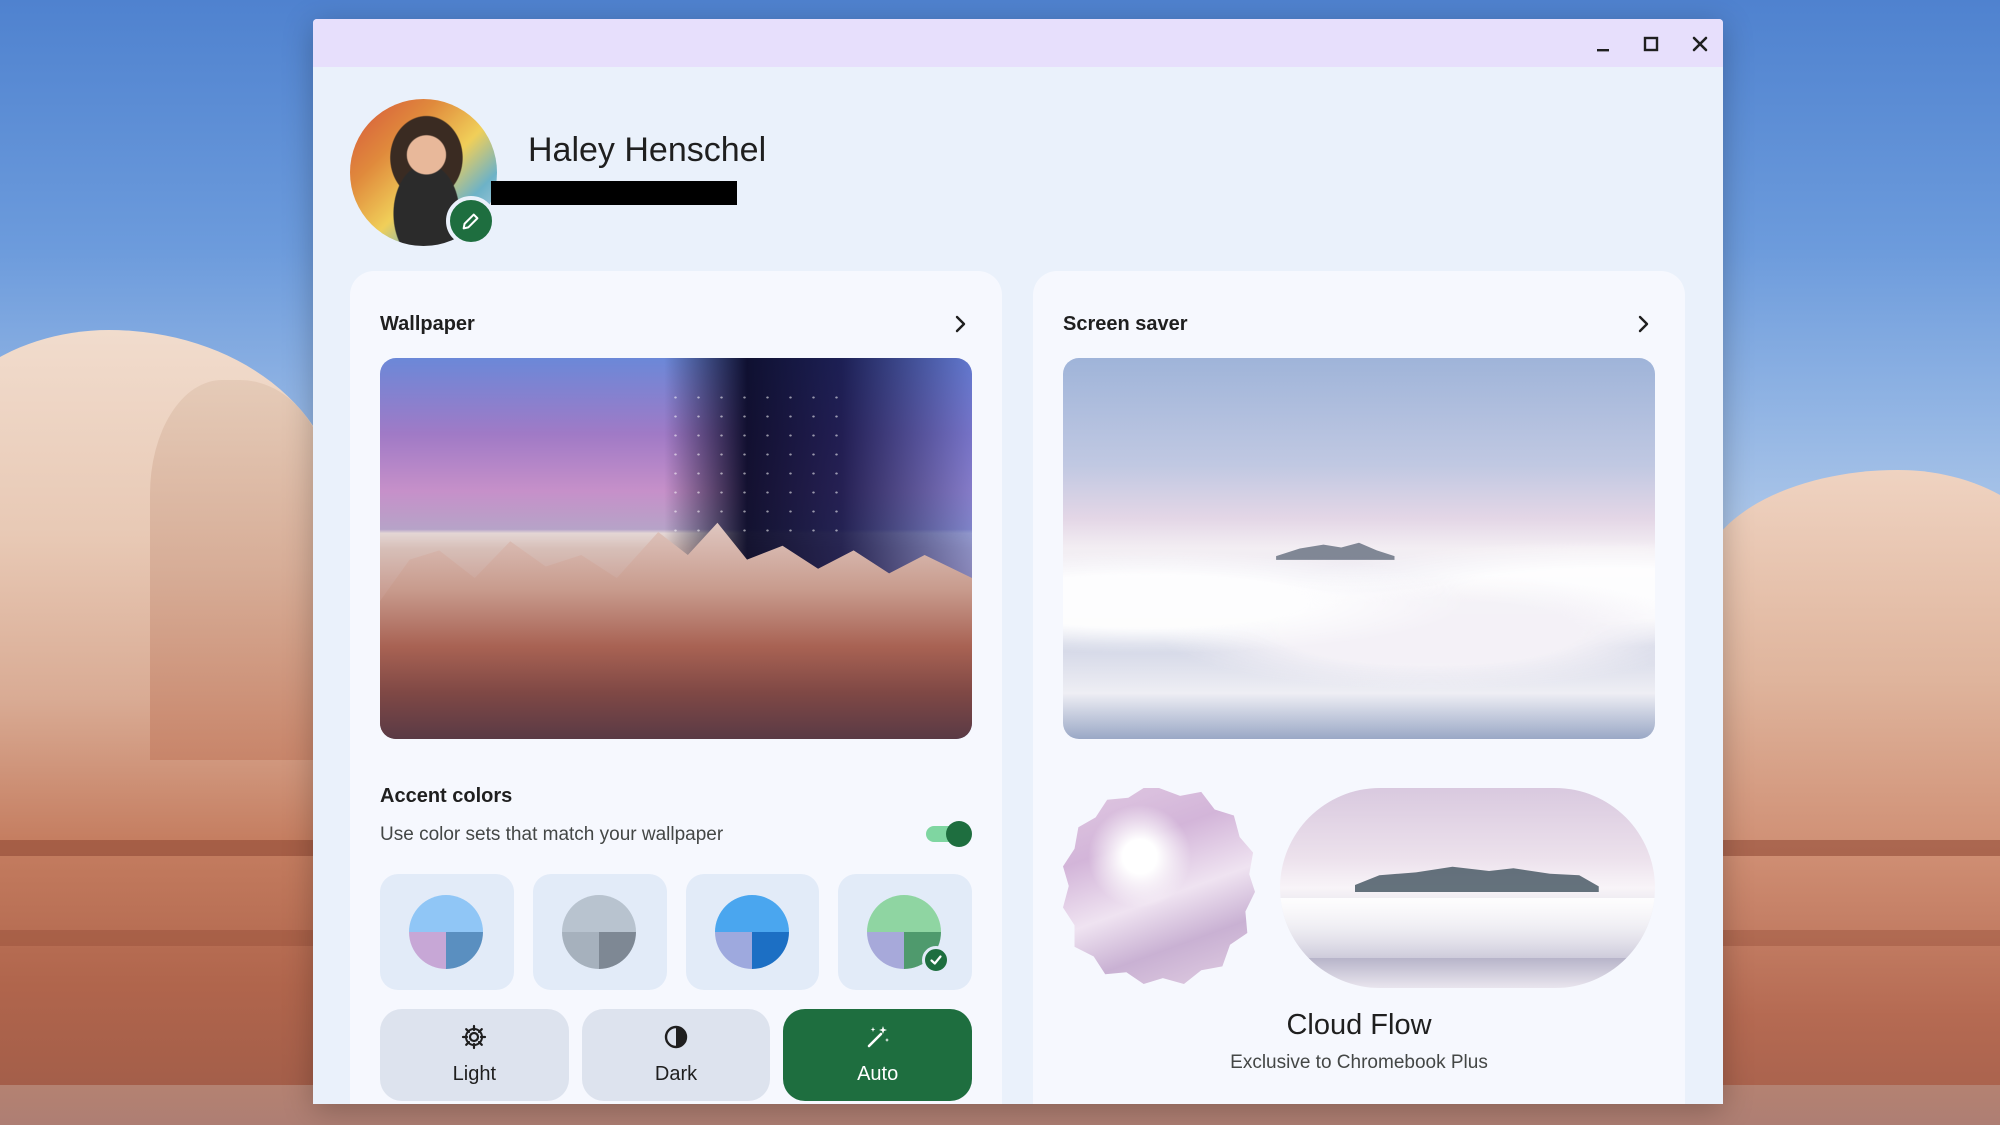  I want to click on maximize-button, so click(1651, 44).